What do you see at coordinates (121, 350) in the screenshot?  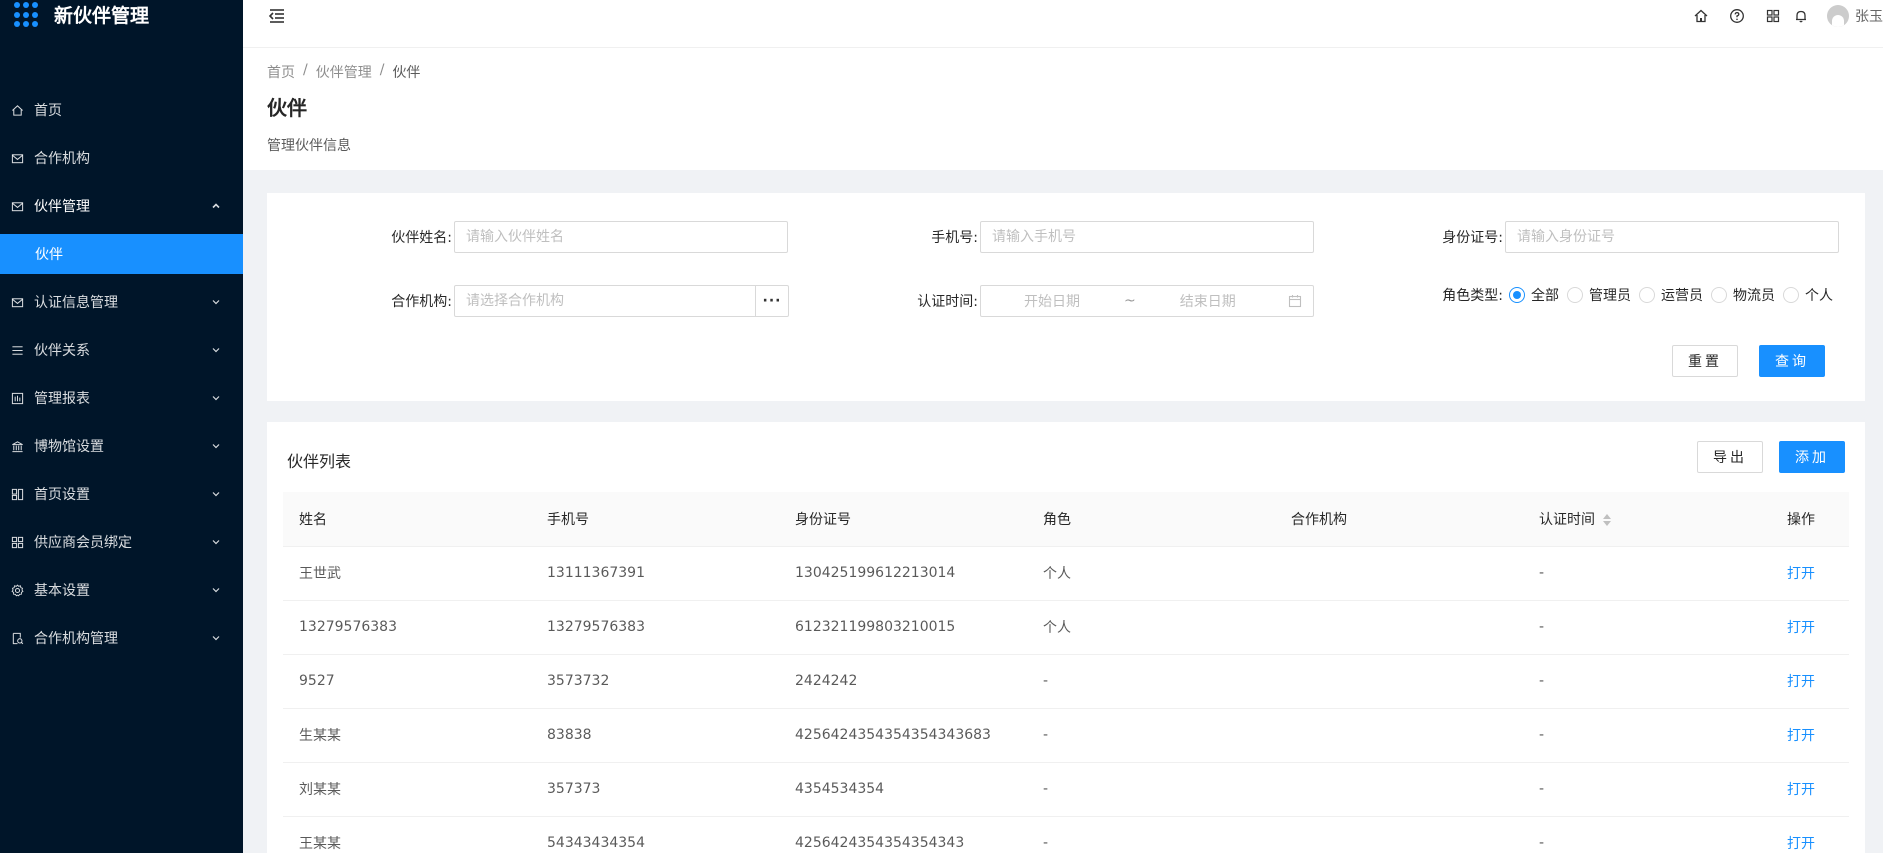 I see `sidebar-item: 伙伴关系` at bounding box center [121, 350].